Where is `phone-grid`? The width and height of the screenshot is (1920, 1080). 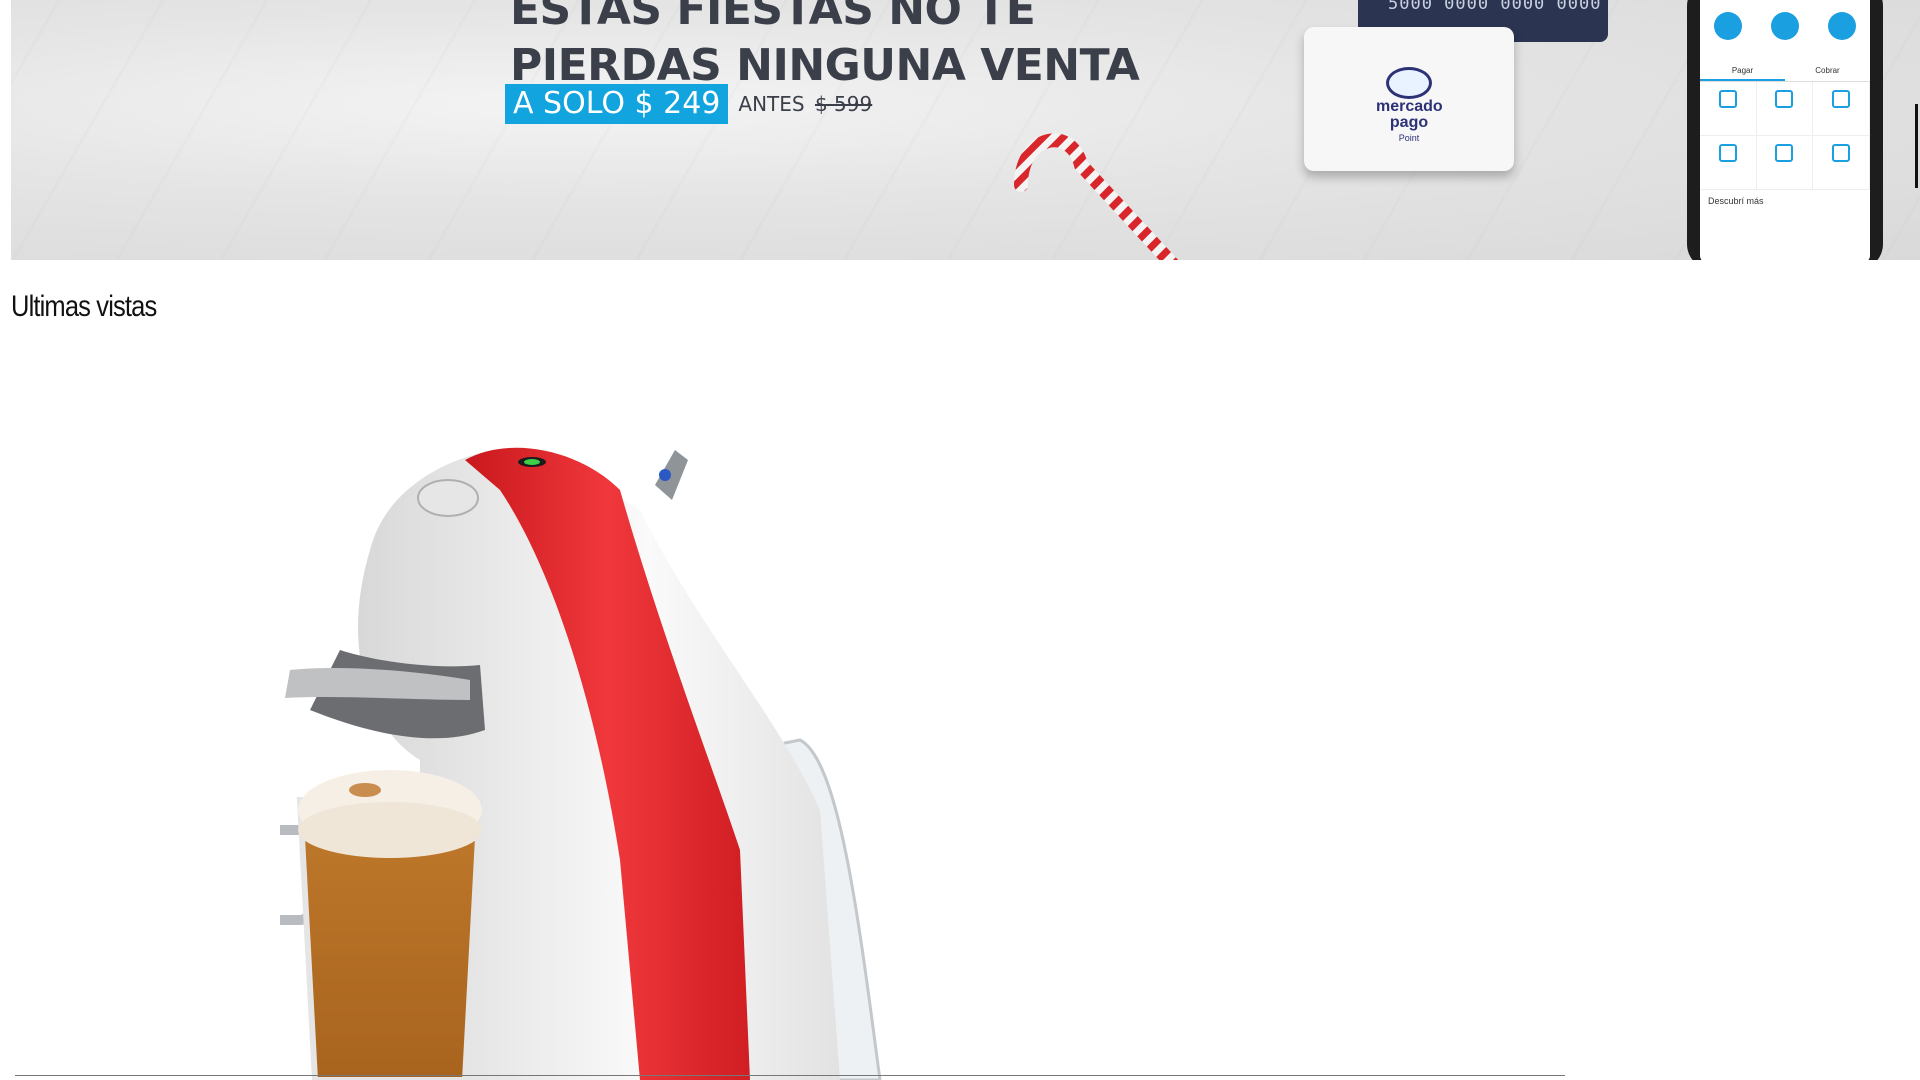
phone-grid is located at coordinates (1785, 136).